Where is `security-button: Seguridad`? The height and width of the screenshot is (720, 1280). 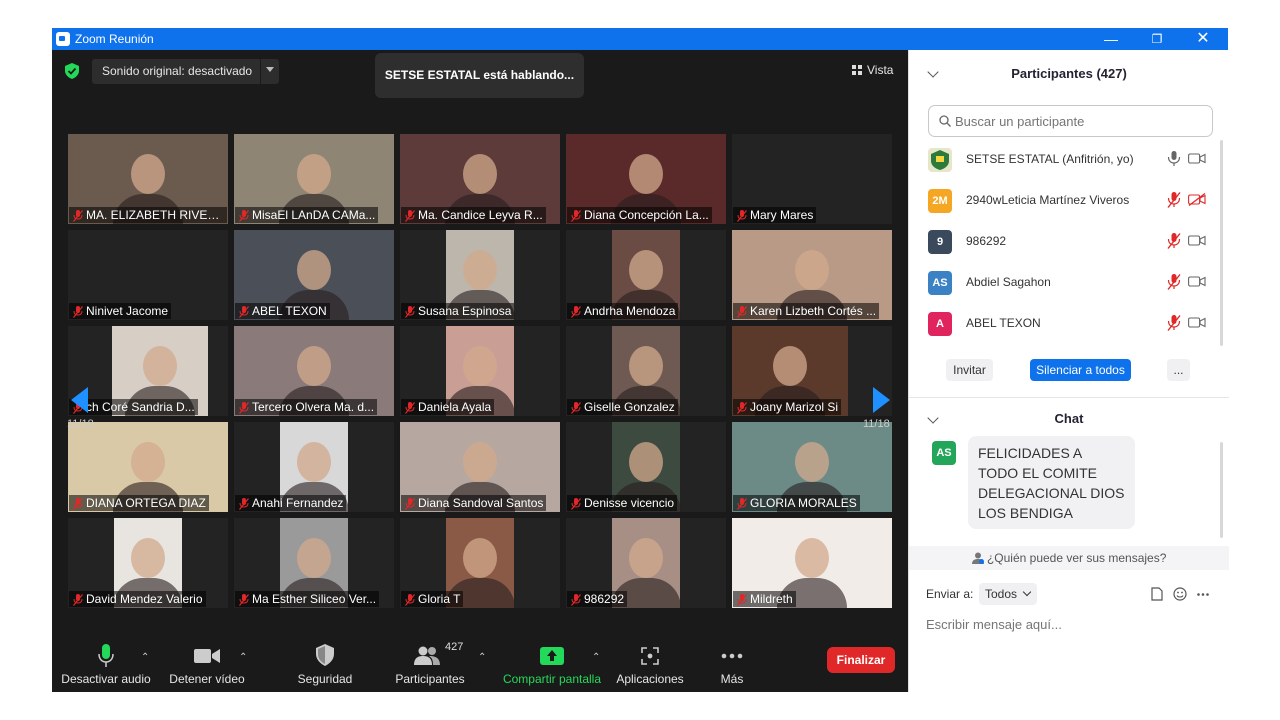
security-button: Seguridad is located at coordinates (325, 664).